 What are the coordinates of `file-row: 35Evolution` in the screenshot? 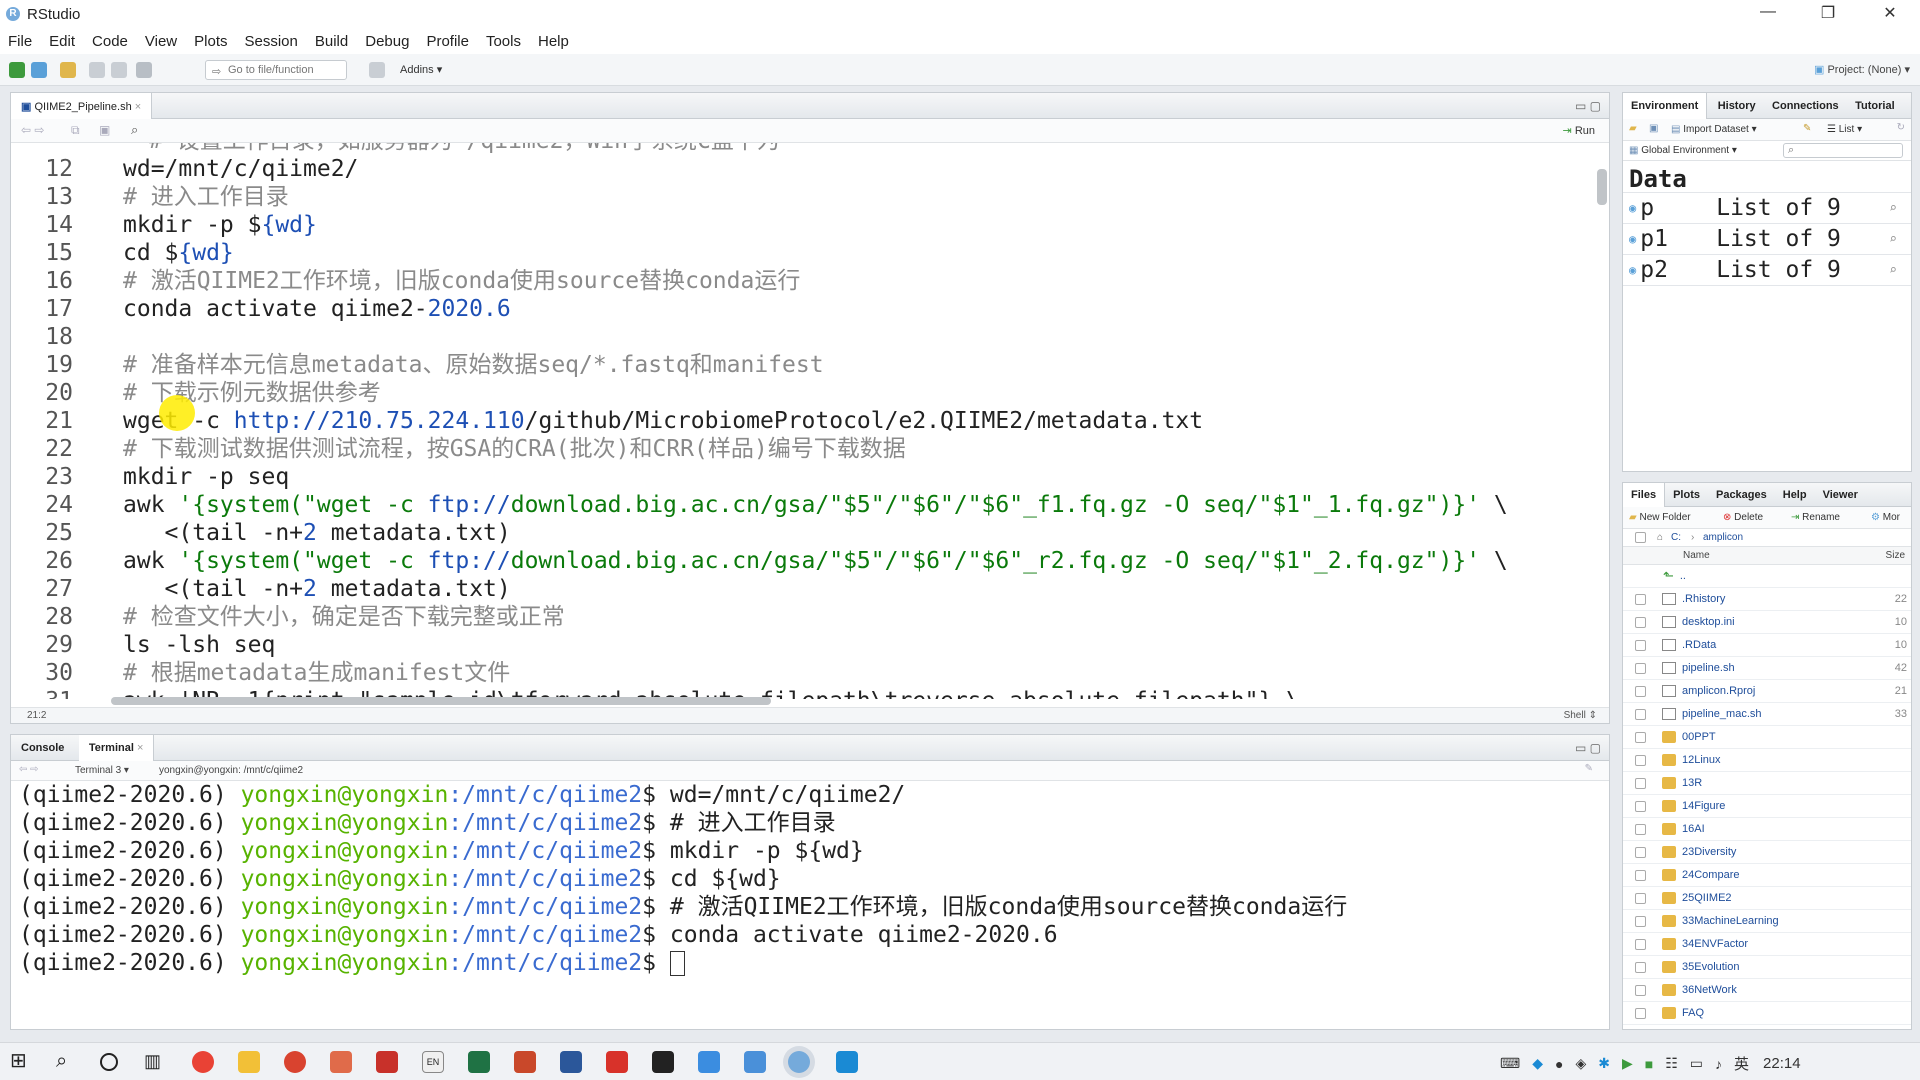 It's located at (1767, 967).